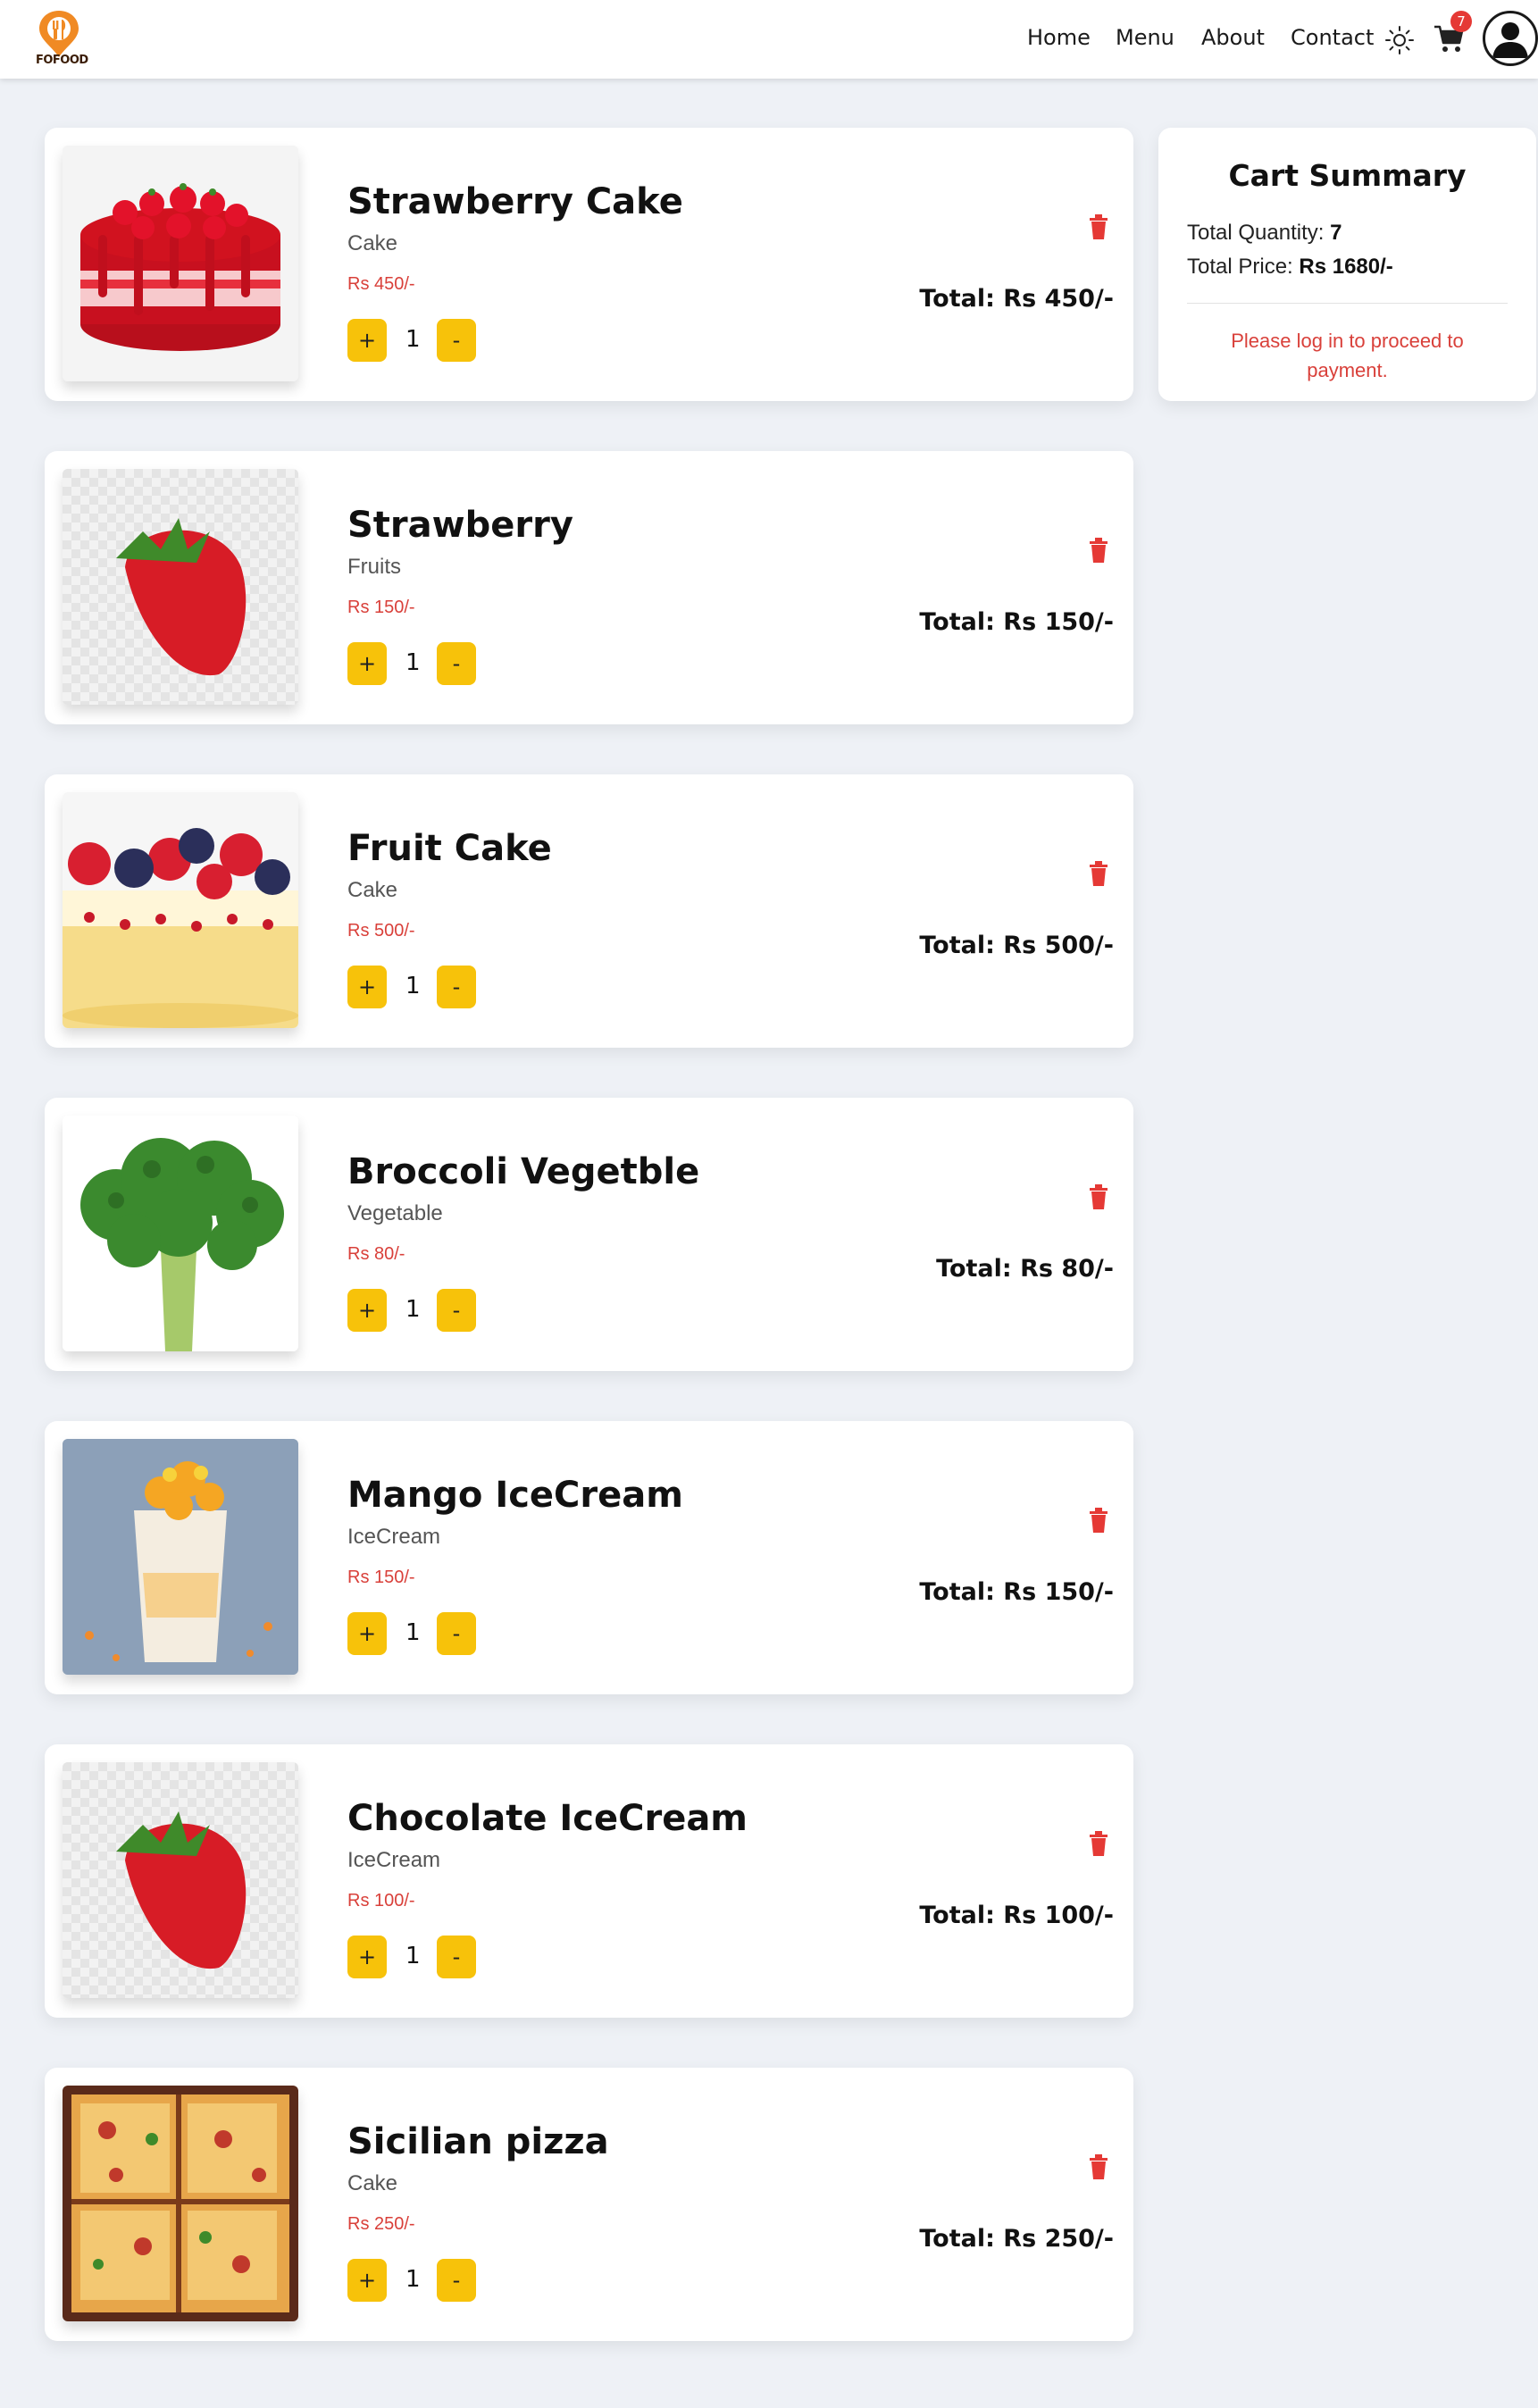 This screenshot has height=2408, width=1538. What do you see at coordinates (1016, 2239) in the screenshot?
I see `item-total: Total: Rs 250/-` at bounding box center [1016, 2239].